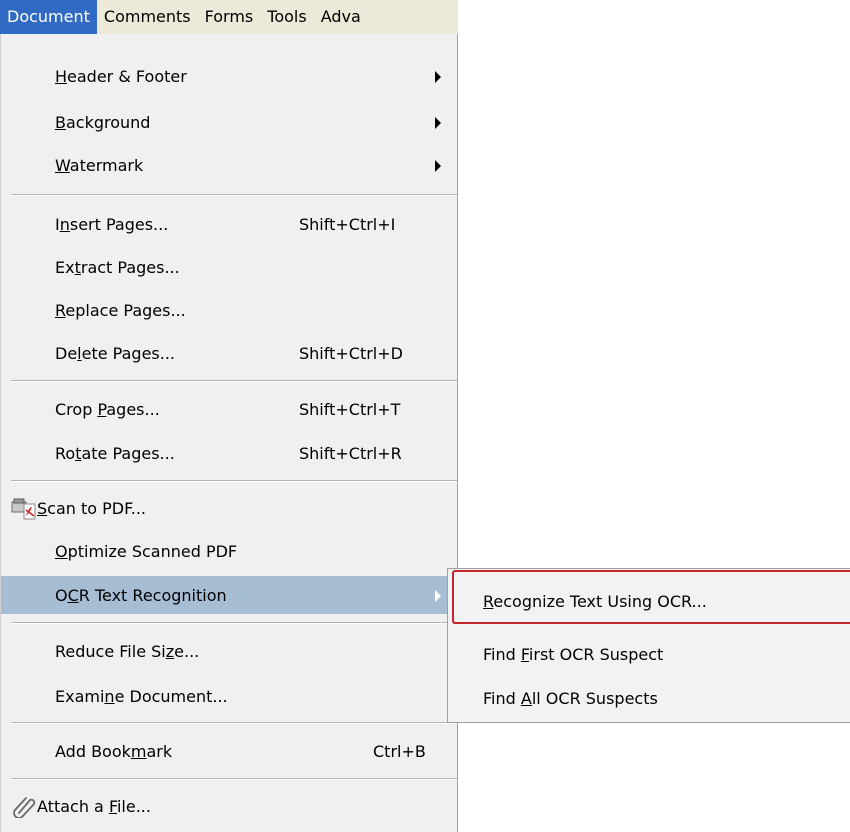  I want to click on paperclip-icon, so click(24, 807).